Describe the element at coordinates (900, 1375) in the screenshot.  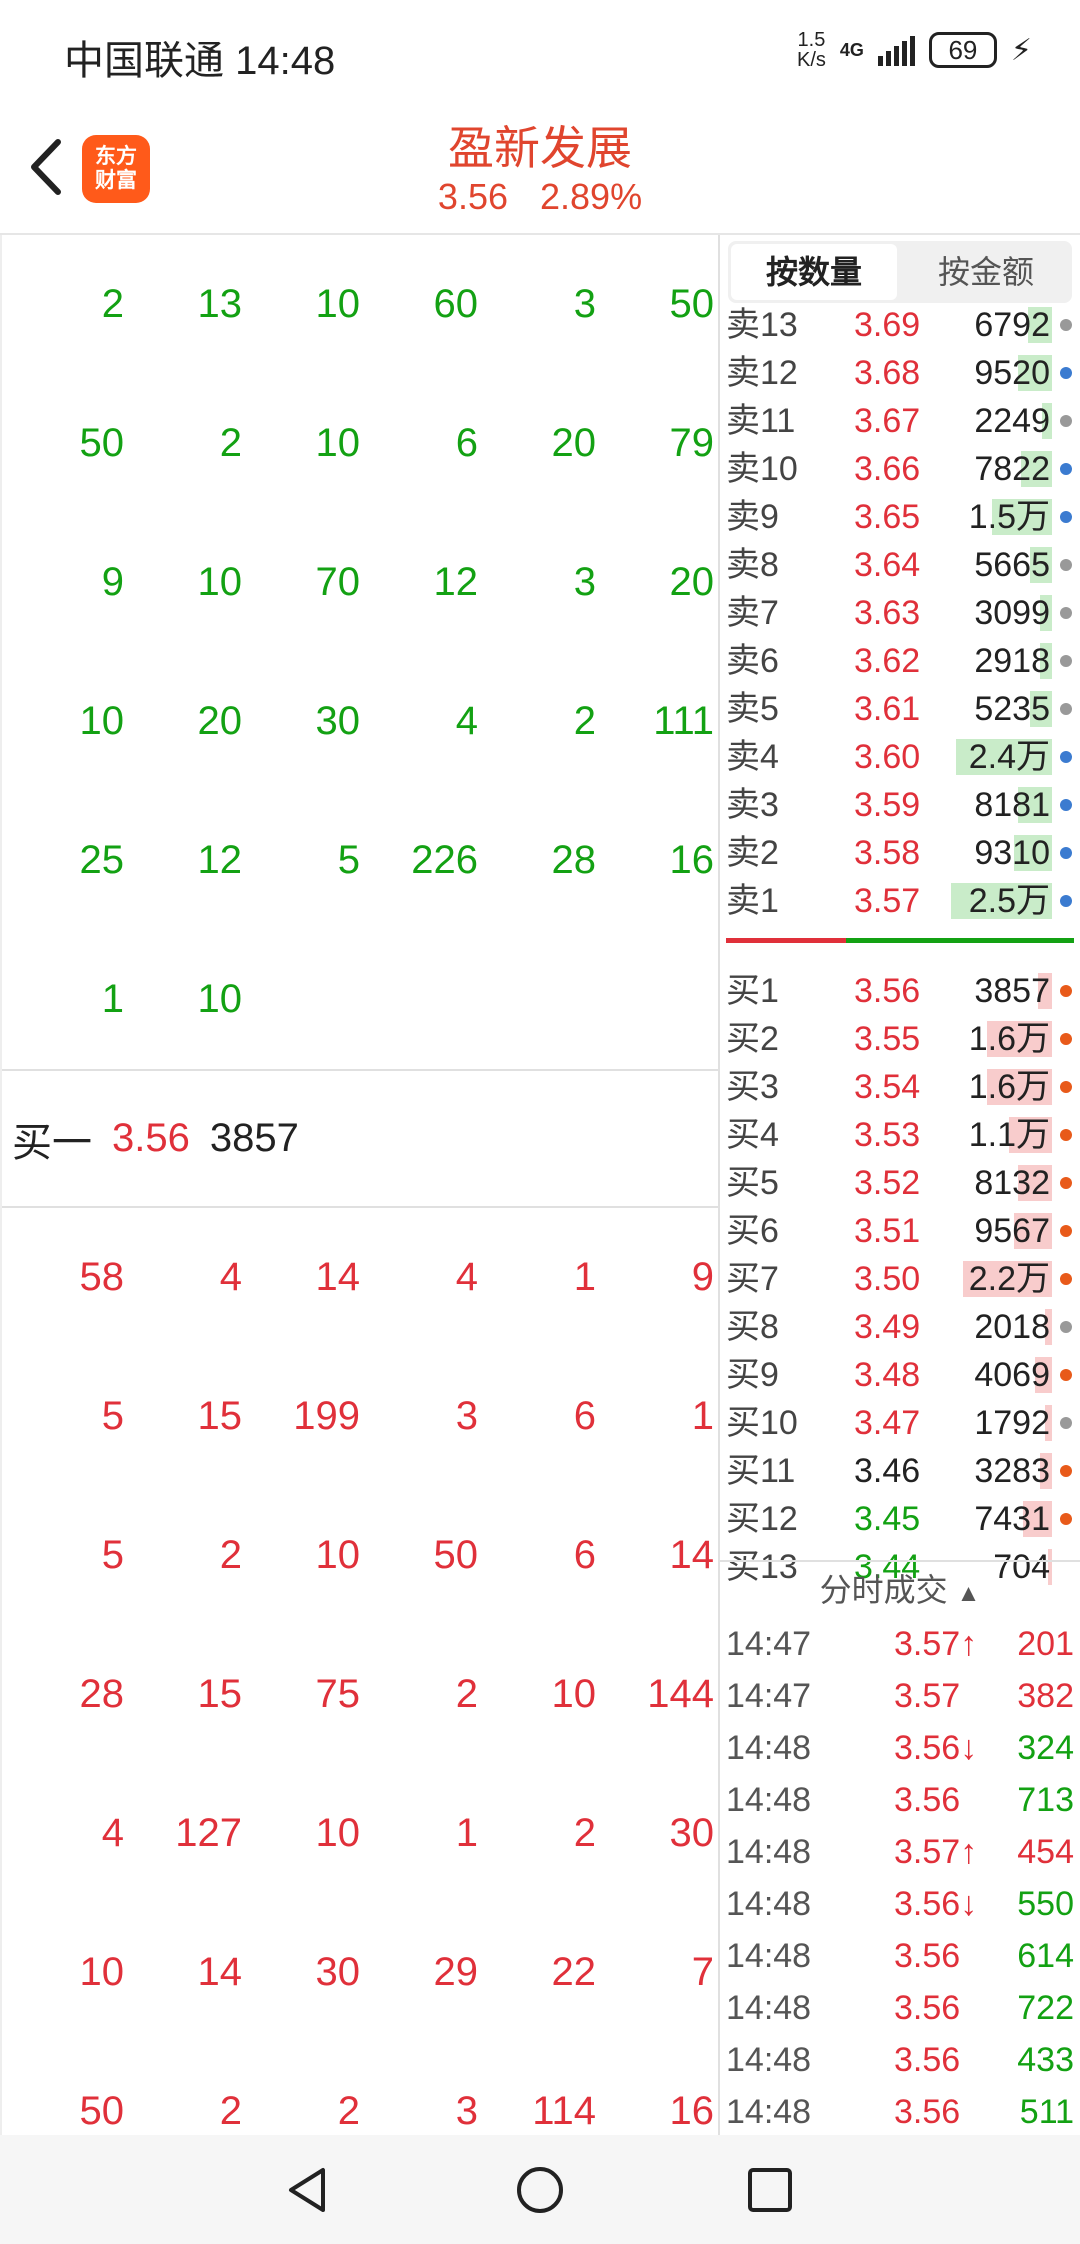
I see `buy-level-row: 买9 3.48 4069` at that location.